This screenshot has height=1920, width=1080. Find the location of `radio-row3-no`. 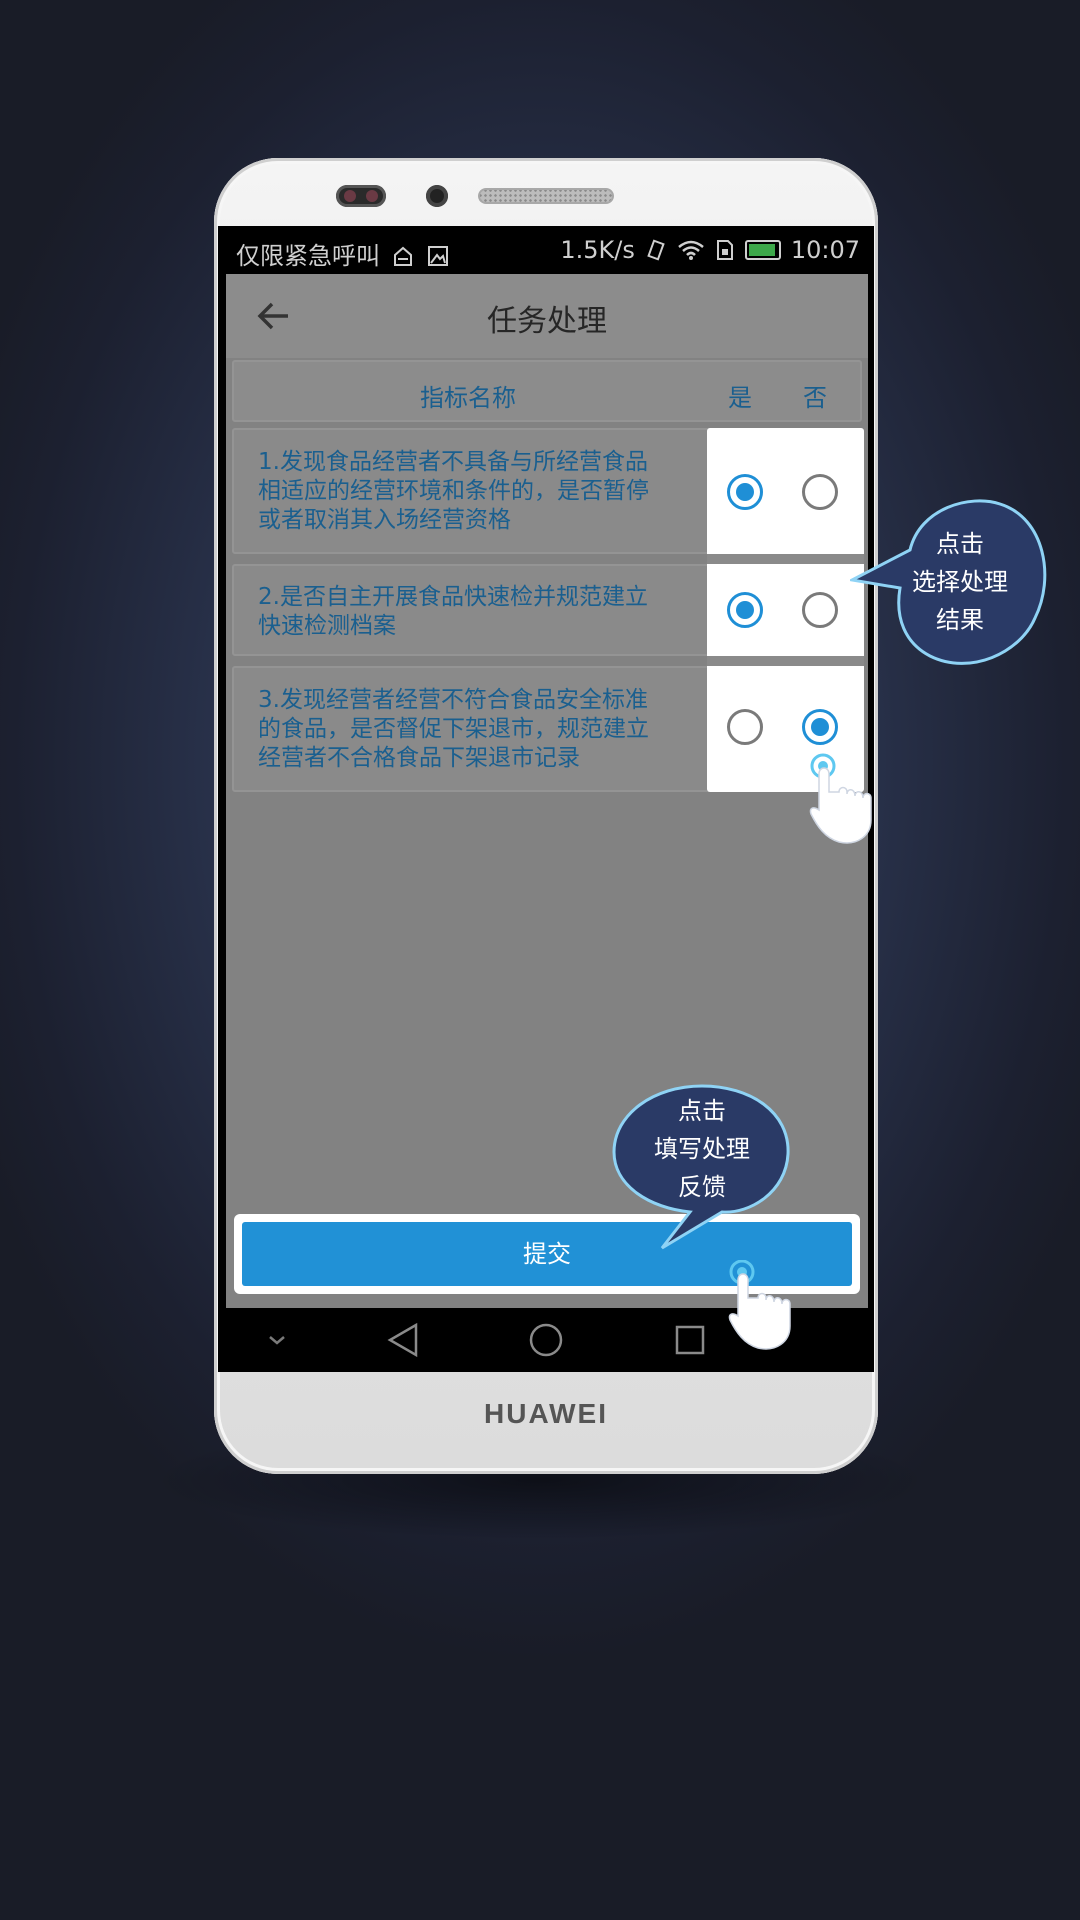

radio-row3-no is located at coordinates (820, 727).